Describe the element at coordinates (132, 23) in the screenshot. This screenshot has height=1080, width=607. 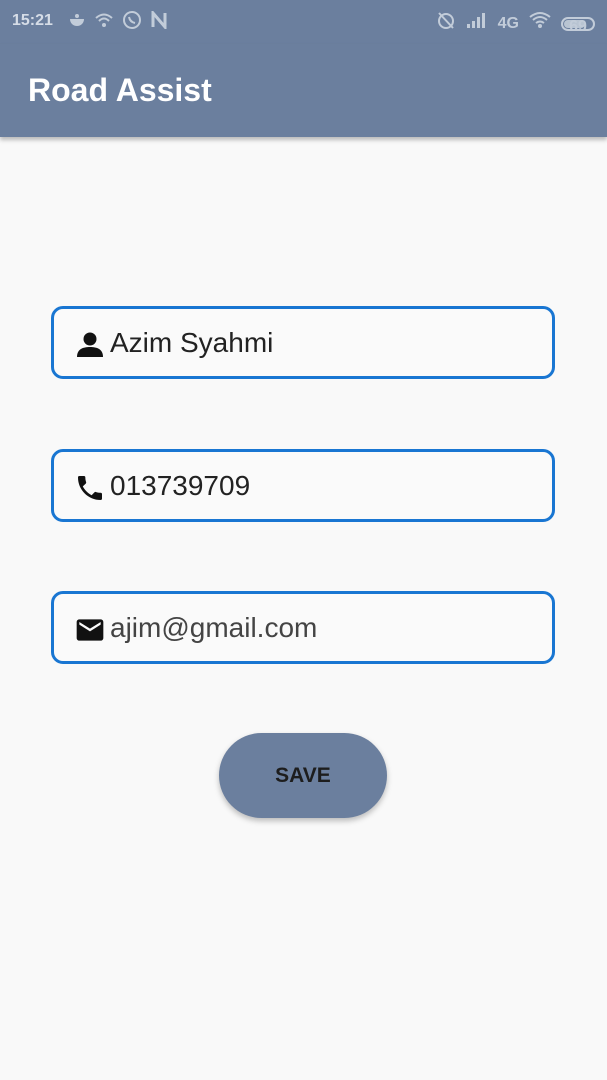
I see `whatsapp-icon` at that location.